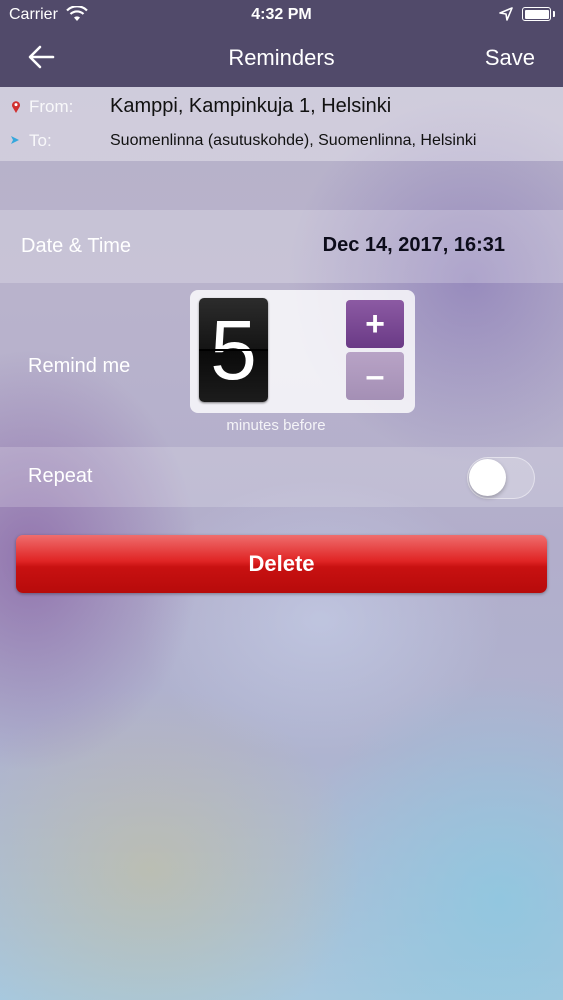 This screenshot has height=1000, width=563. What do you see at coordinates (281, 477) in the screenshot?
I see `repeat-row: Repeat` at bounding box center [281, 477].